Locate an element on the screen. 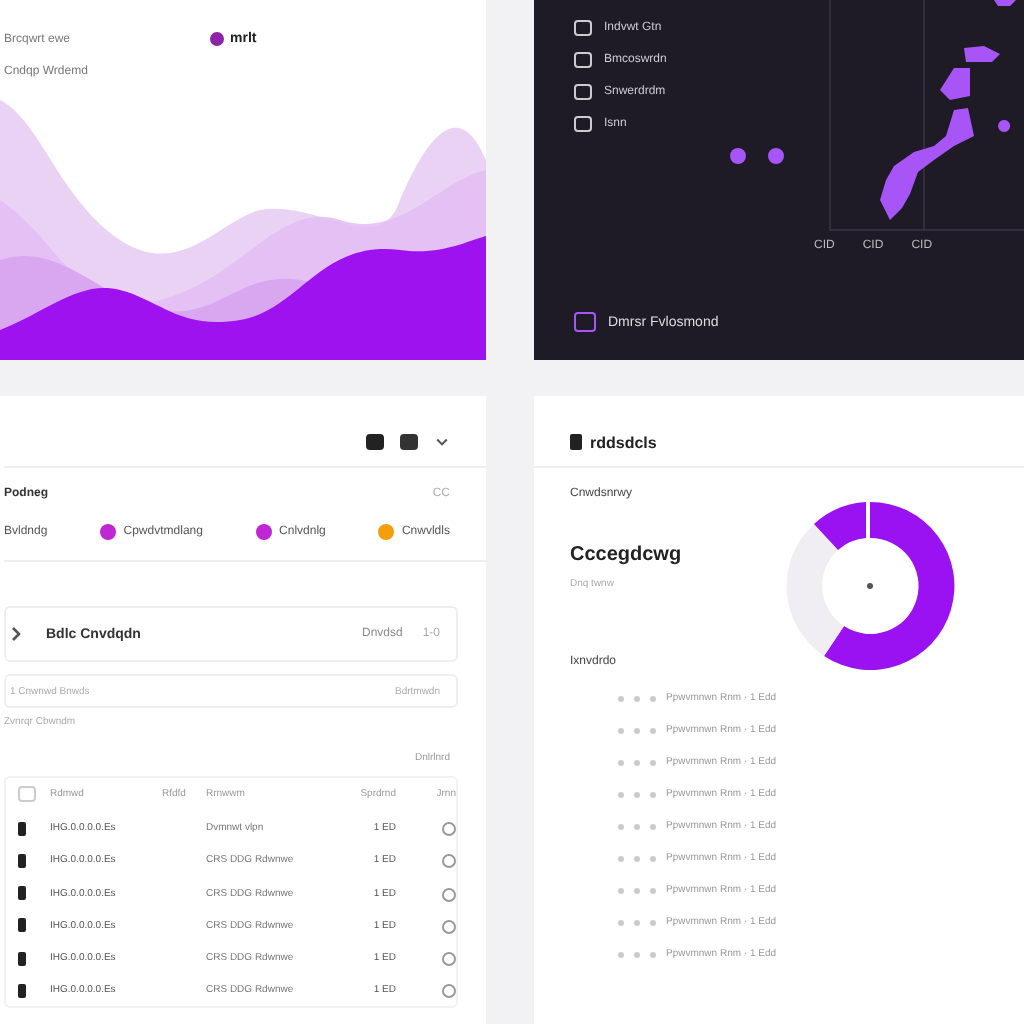 Image resolution: width=1024 pixels, height=1024 pixels. stat-value: Cccegdcwg is located at coordinates (626, 554).